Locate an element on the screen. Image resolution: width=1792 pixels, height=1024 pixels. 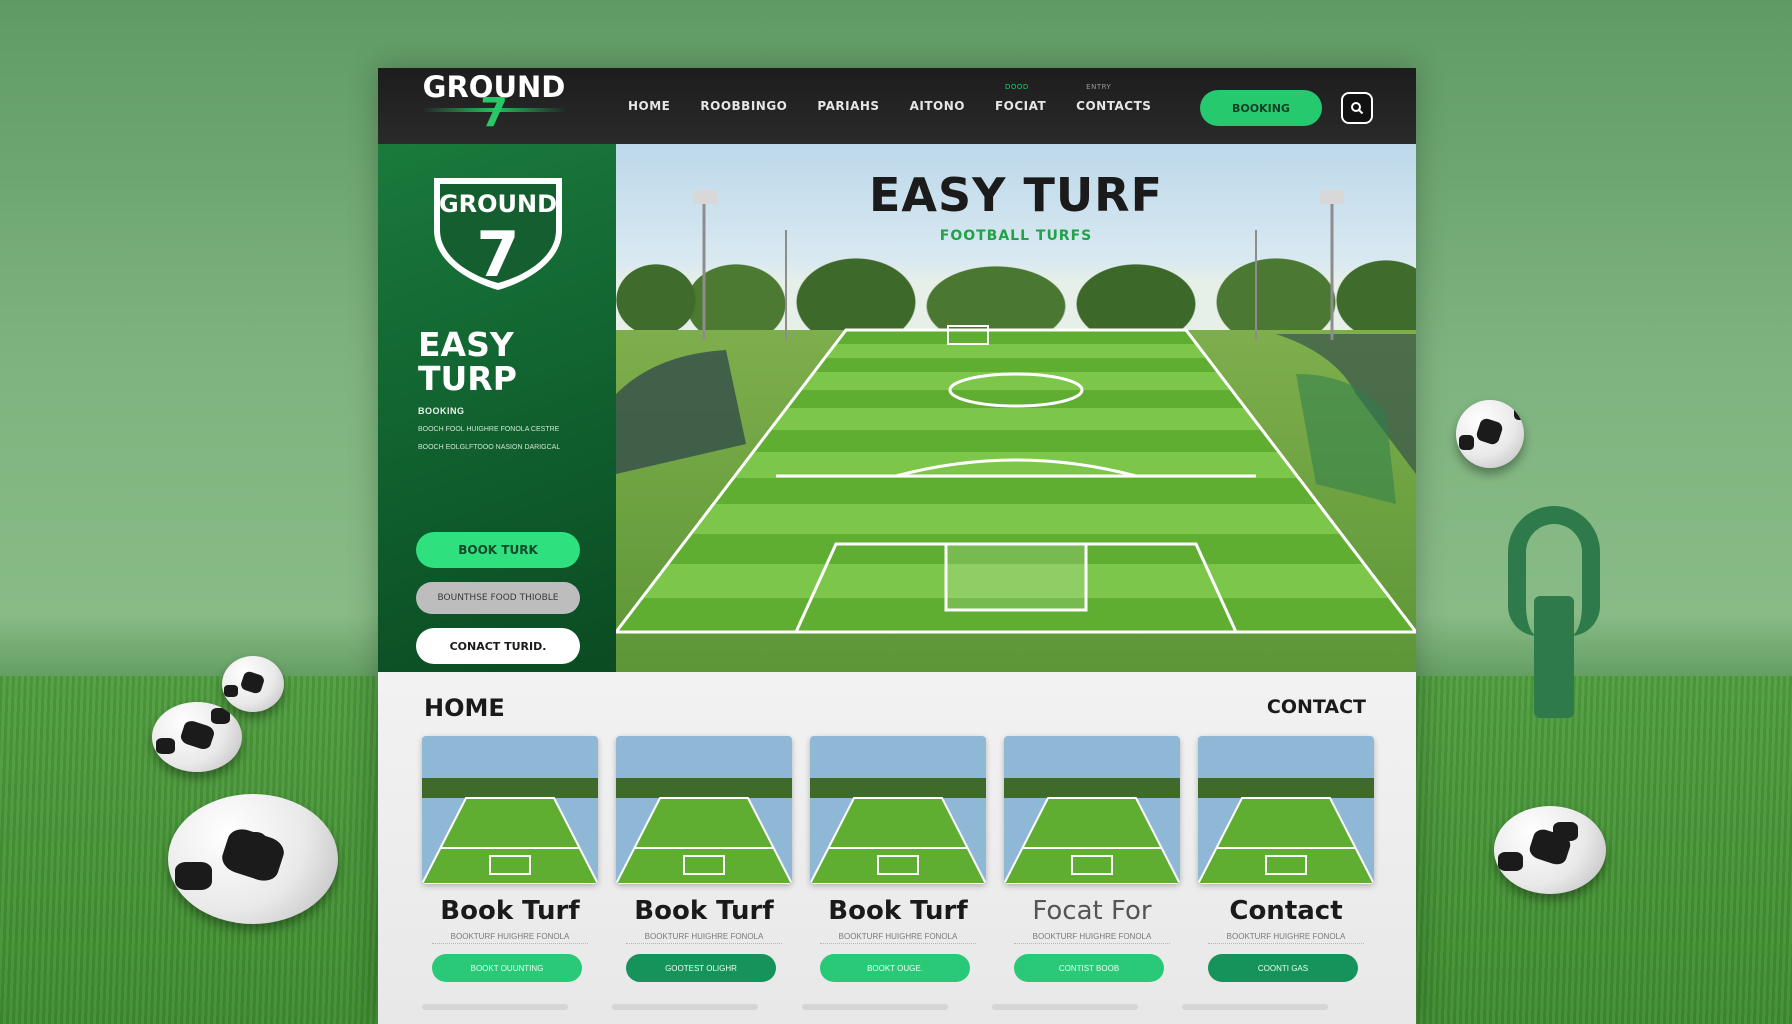
book-turf-button: BOOK TURK is located at coordinates (498, 550).